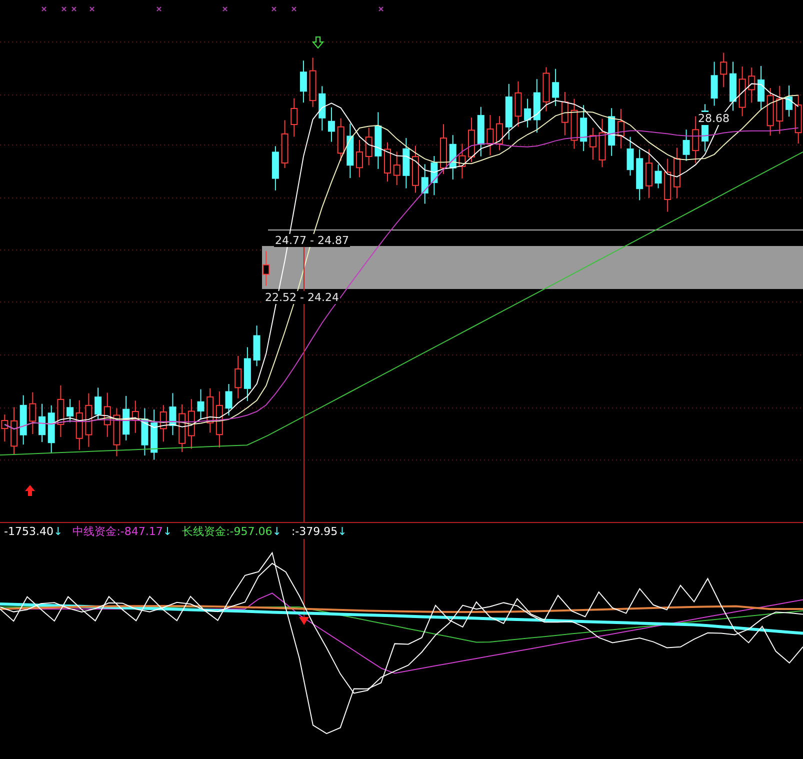  Describe the element at coordinates (312, 240) in the screenshot. I see `price-label: 24.77 - 24.87` at that location.